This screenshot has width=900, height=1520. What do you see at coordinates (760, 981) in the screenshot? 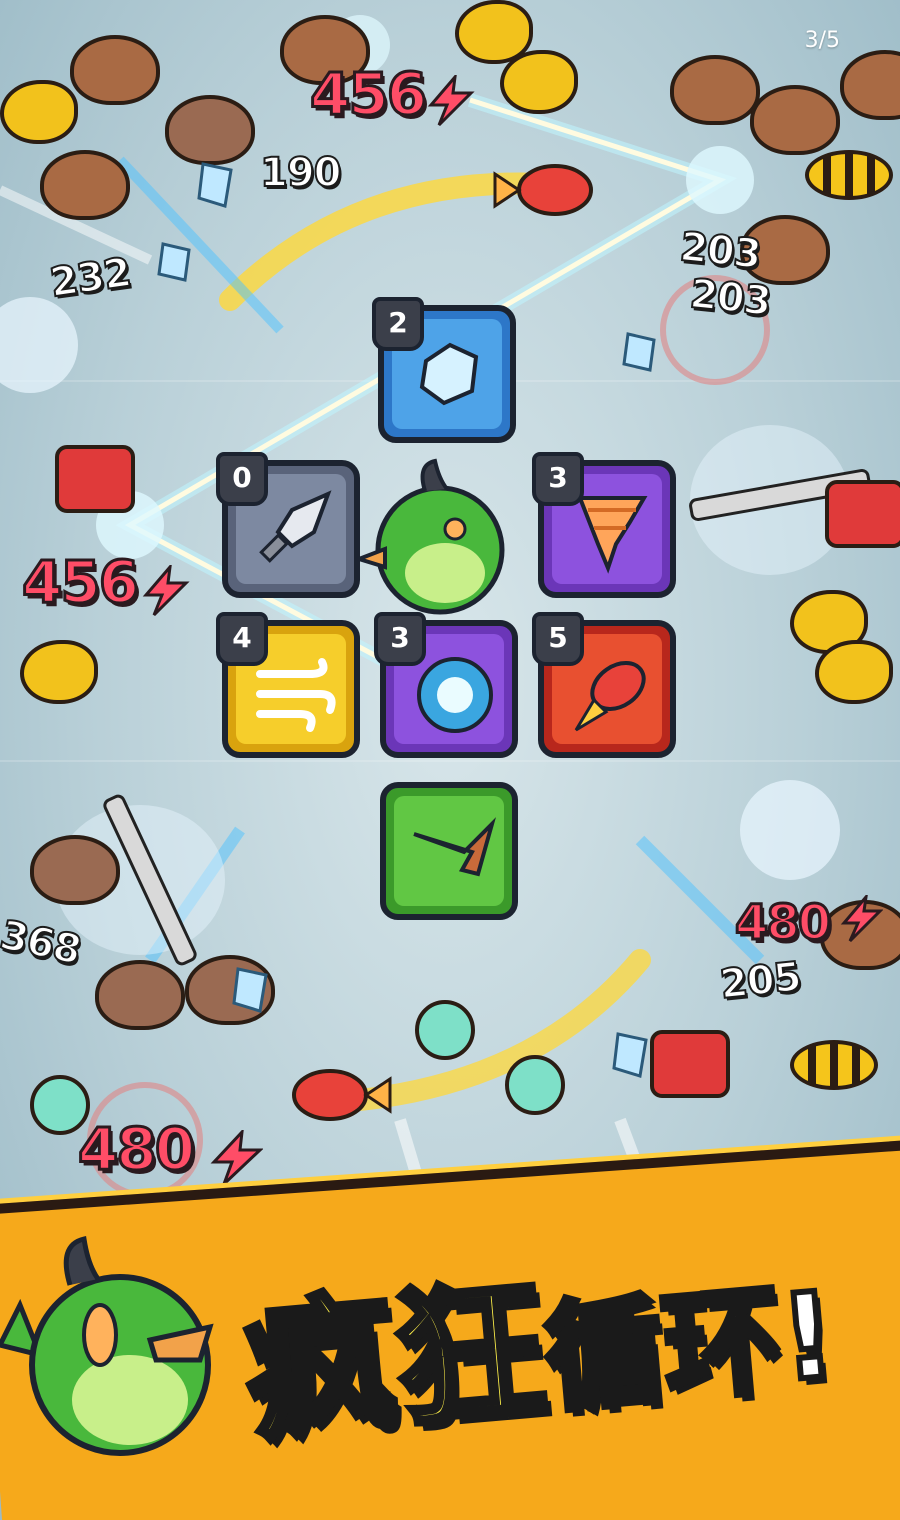
I see `damage-number: 205` at bounding box center [760, 981].